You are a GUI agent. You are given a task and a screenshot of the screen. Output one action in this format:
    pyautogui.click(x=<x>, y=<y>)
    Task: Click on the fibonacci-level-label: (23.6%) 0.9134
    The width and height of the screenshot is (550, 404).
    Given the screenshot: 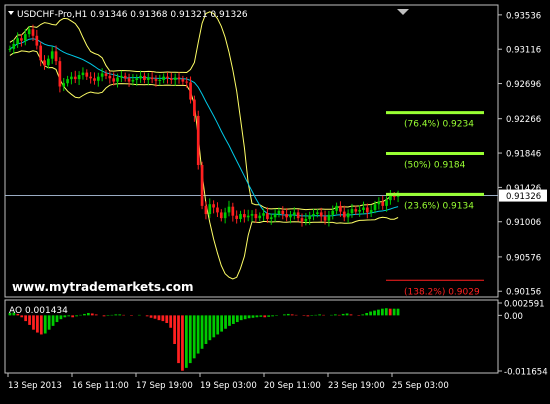 What is the action you would take?
    pyautogui.click(x=439, y=206)
    